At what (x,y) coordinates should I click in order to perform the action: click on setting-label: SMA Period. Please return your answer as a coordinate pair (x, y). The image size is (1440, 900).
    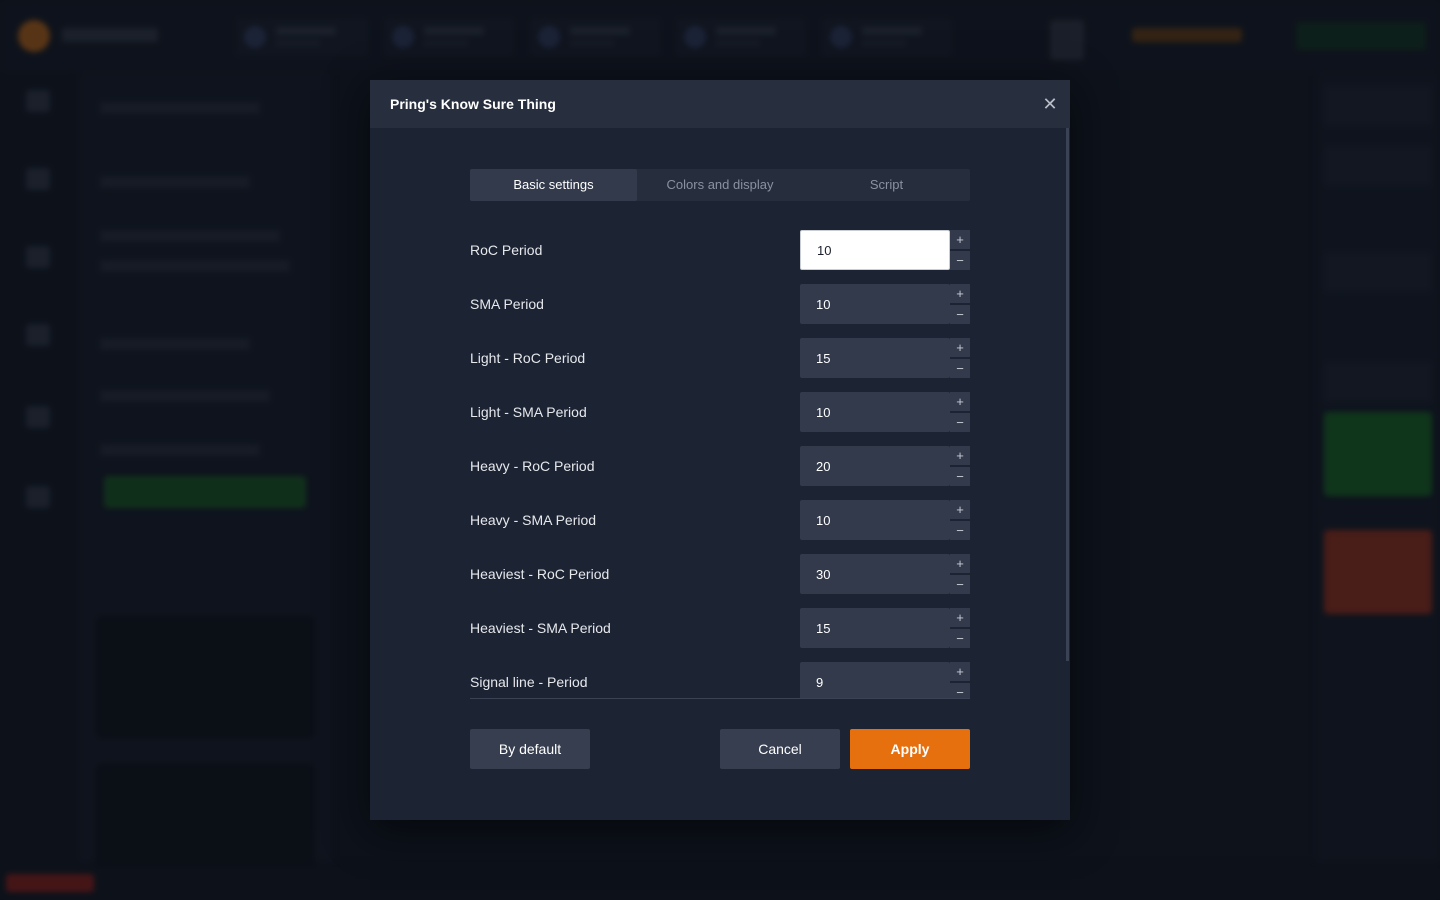
    Looking at the image, I should click on (507, 304).